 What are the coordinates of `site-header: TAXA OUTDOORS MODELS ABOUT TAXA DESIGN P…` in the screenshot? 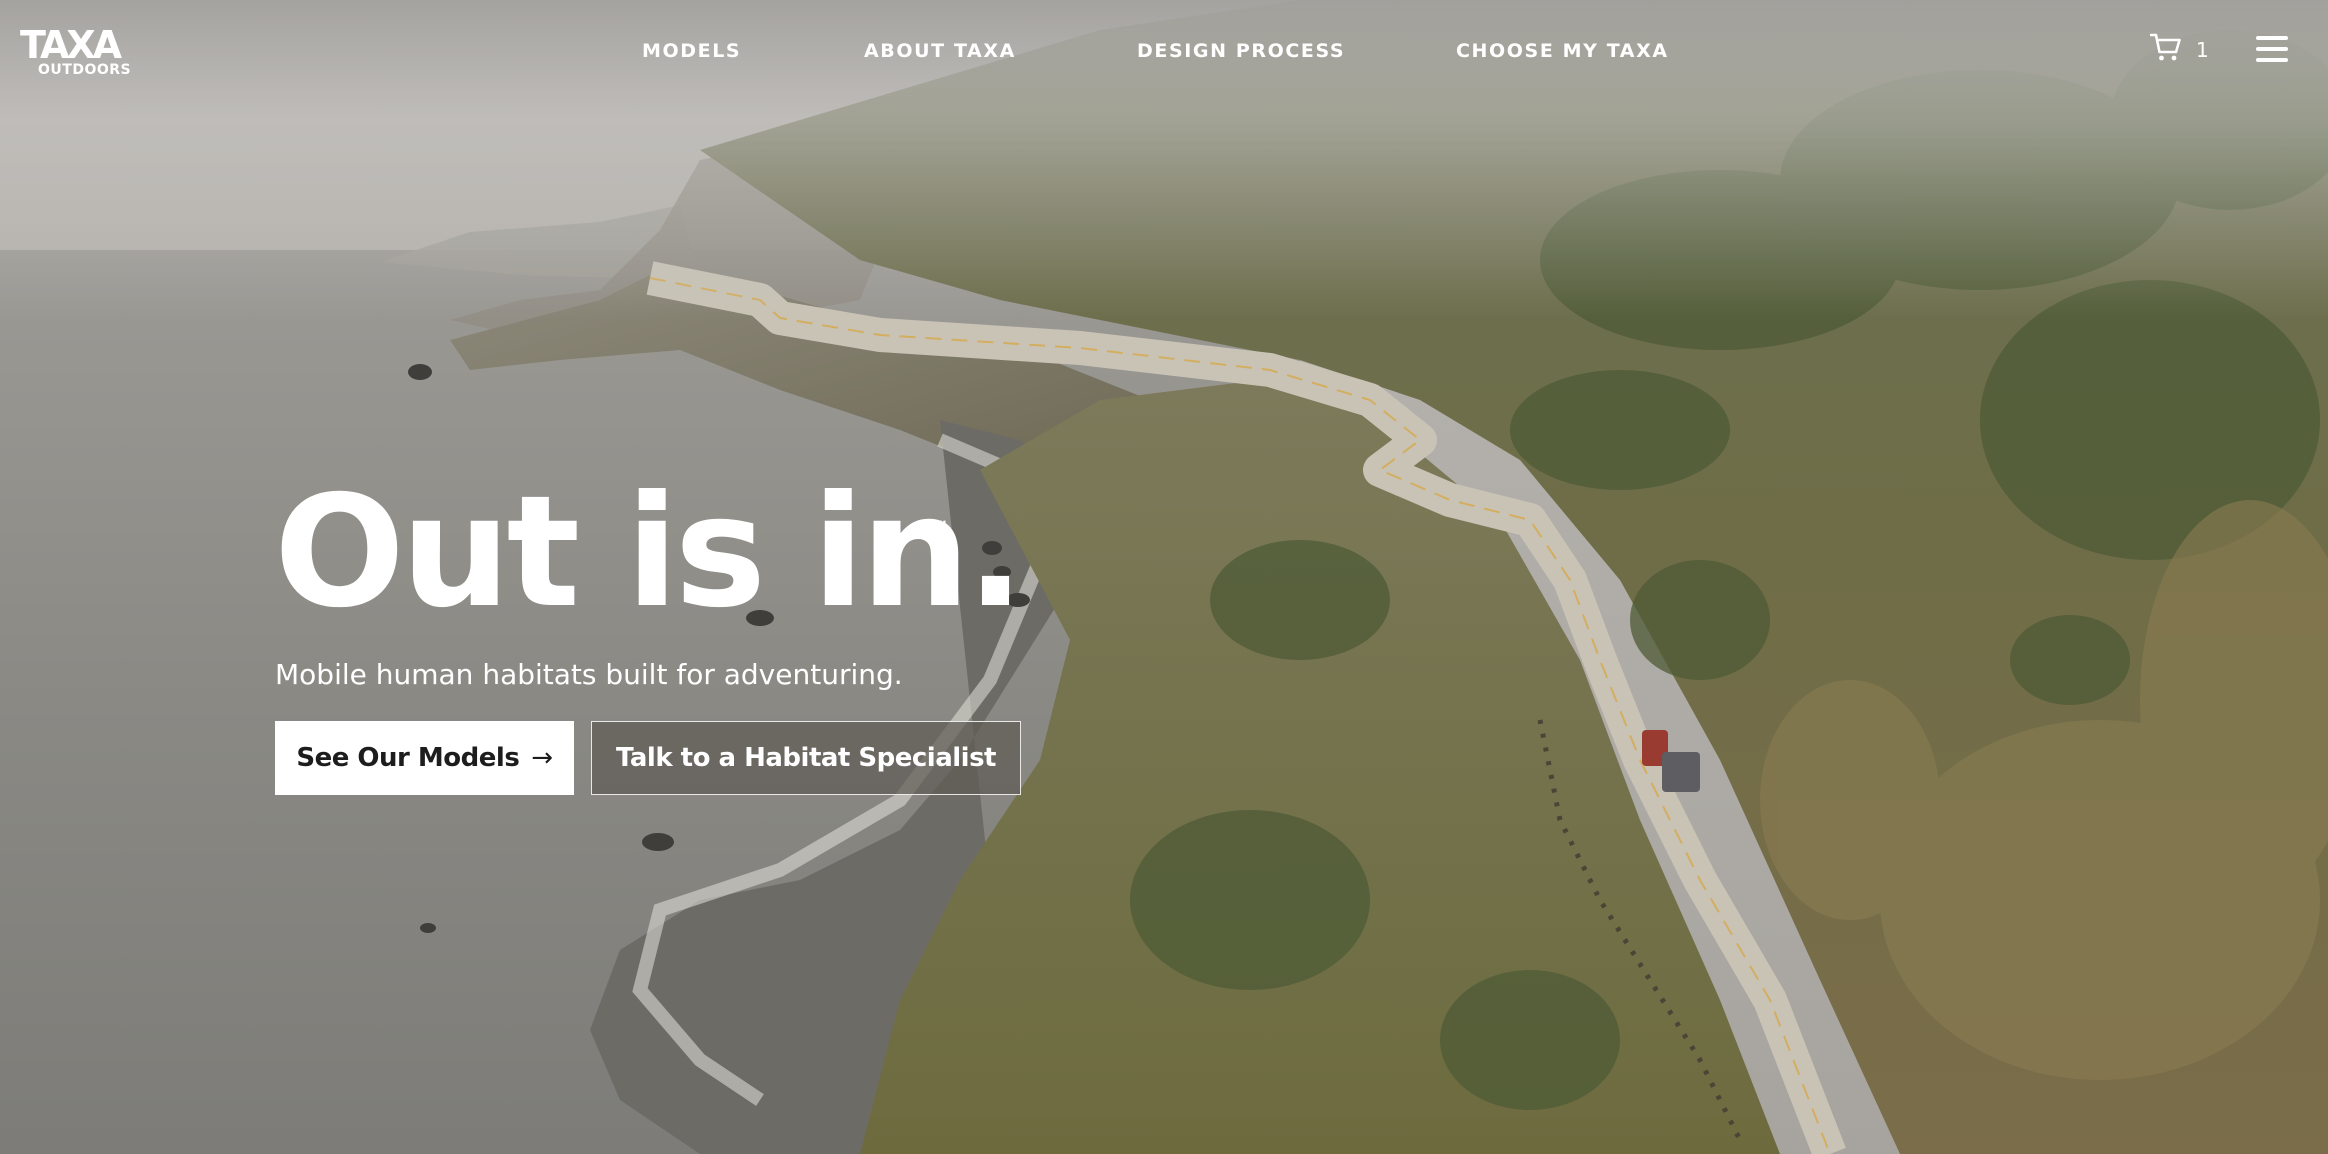 It's located at (1164, 53).